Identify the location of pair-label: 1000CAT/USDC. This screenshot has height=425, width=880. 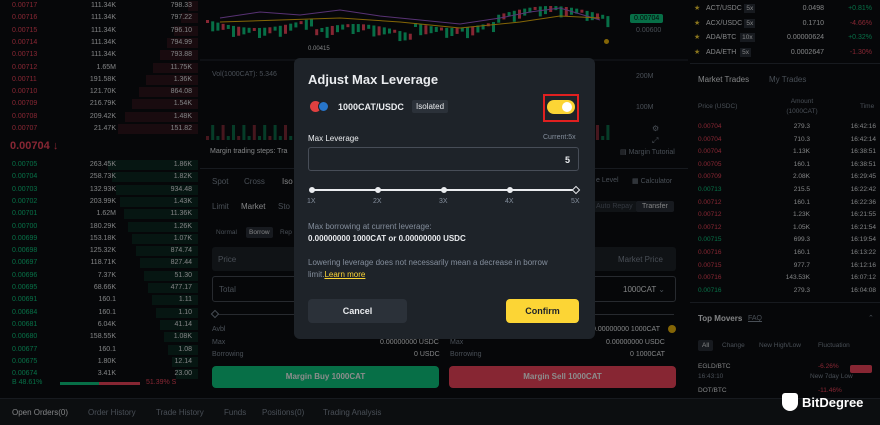
(371, 107).